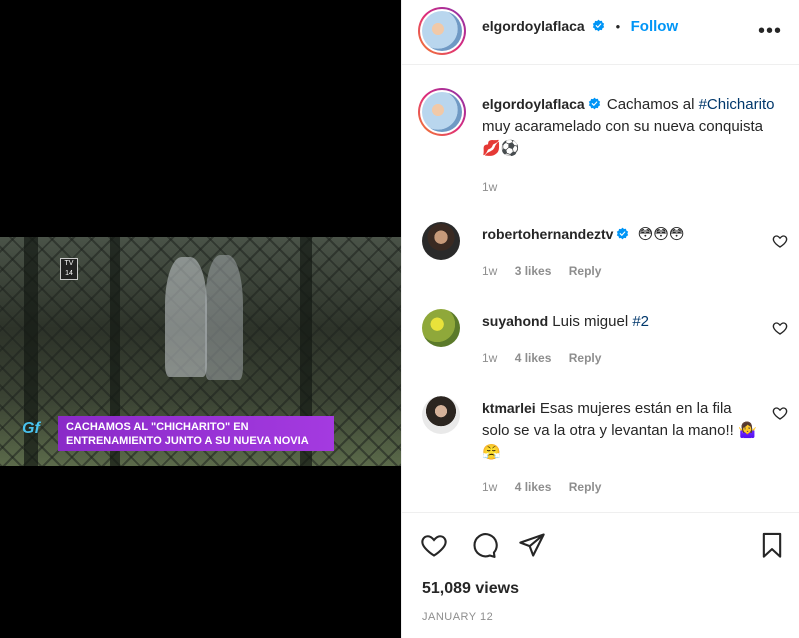 The image size is (799, 638). Describe the element at coordinates (442, 112) in the screenshot. I see `caption-avatar` at that location.